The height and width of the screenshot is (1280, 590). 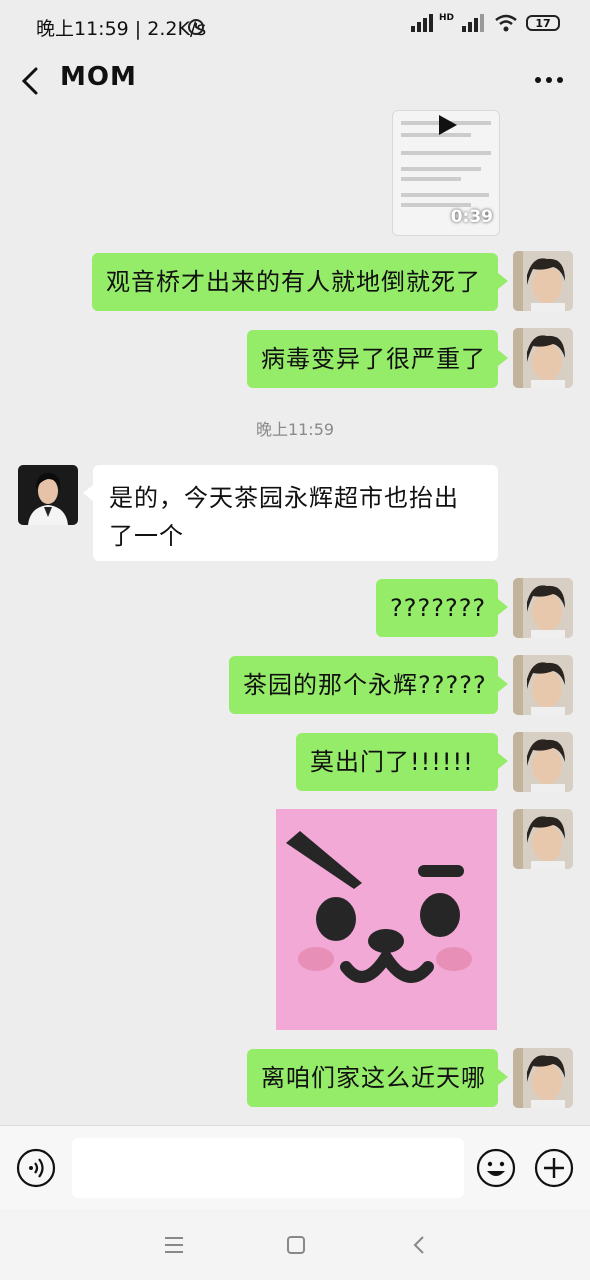 I want to click on message-text: 莫出门了!!!!!!, so click(x=392, y=762).